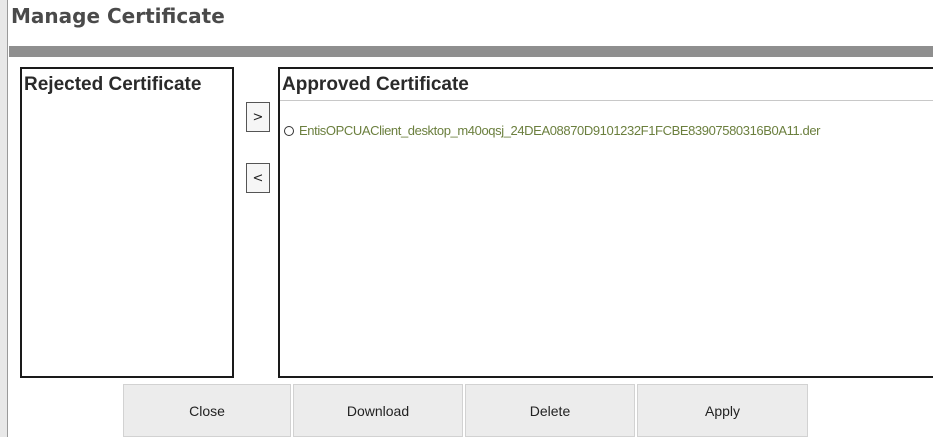 Image resolution: width=933 pixels, height=437 pixels. I want to click on close-button: Close, so click(207, 410).